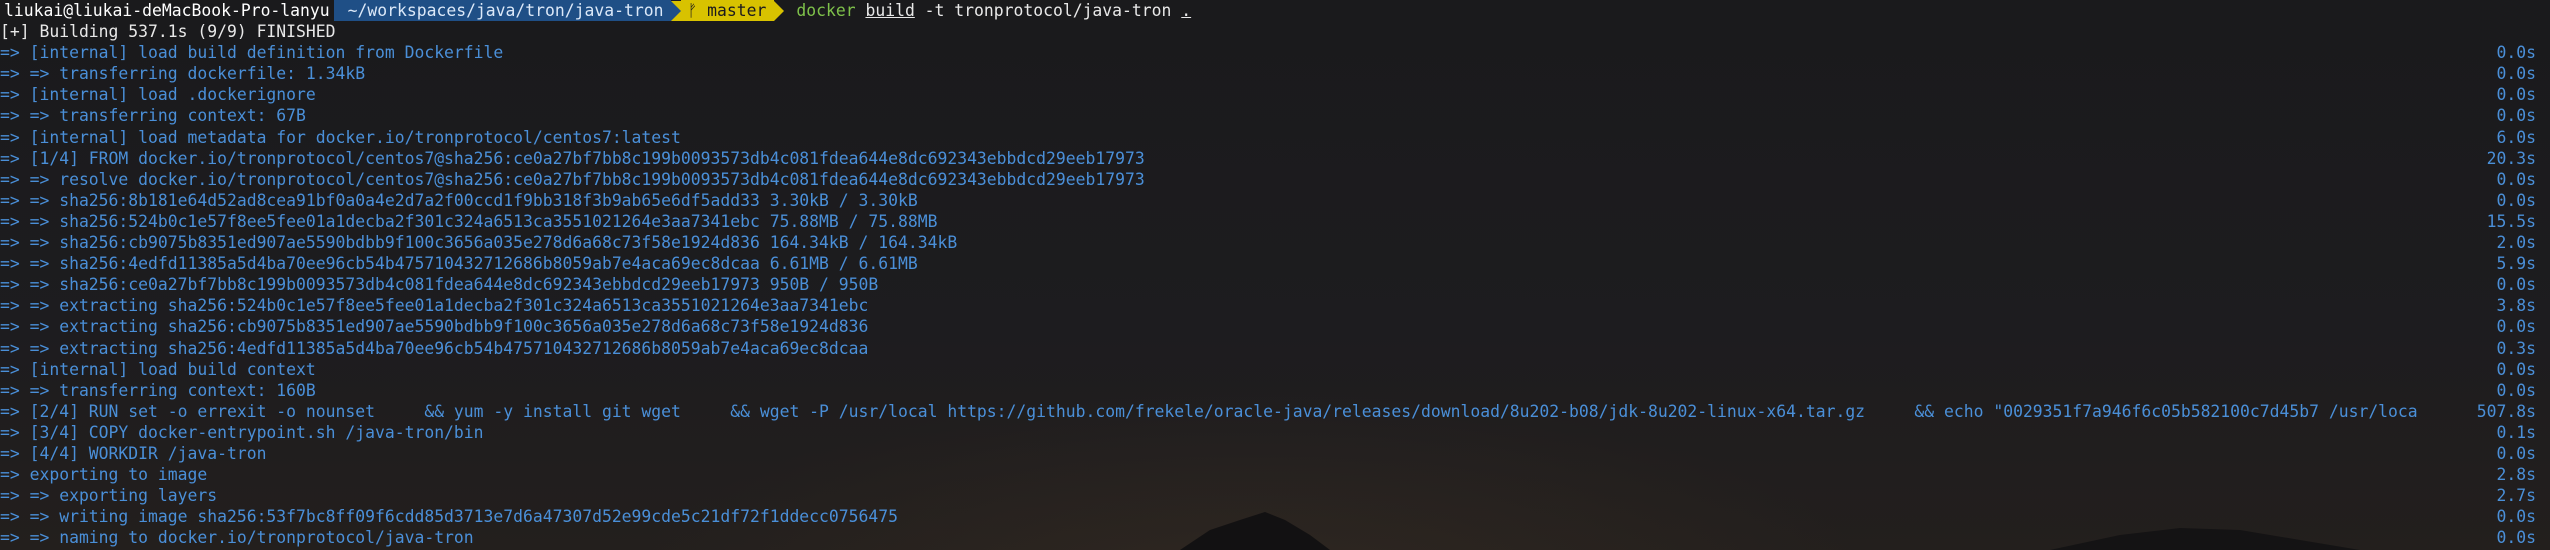 This screenshot has height=550, width=2550. I want to click on build-step-duration: 0.3s, so click(2516, 348).